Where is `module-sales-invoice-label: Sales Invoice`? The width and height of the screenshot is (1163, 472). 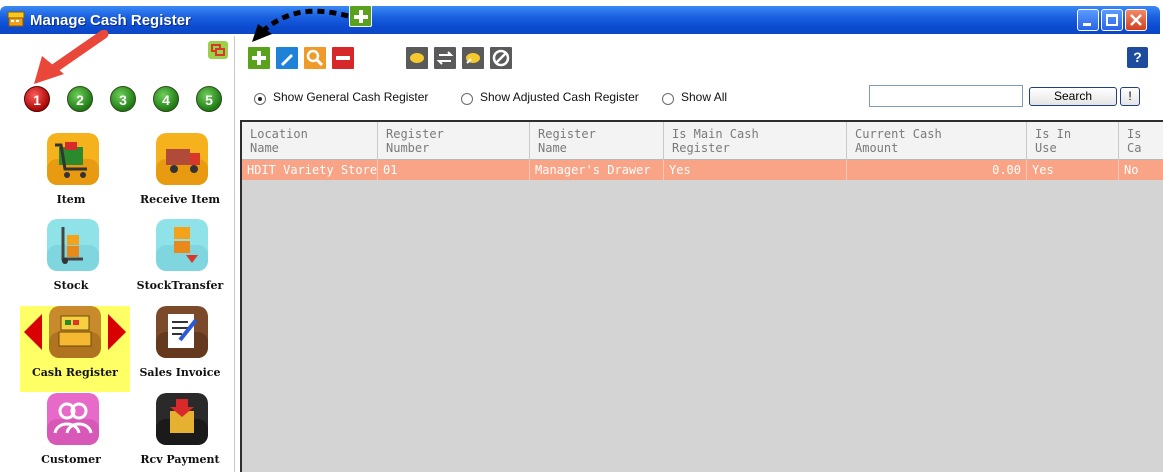 module-sales-invoice-label: Sales Invoice is located at coordinates (180, 372).